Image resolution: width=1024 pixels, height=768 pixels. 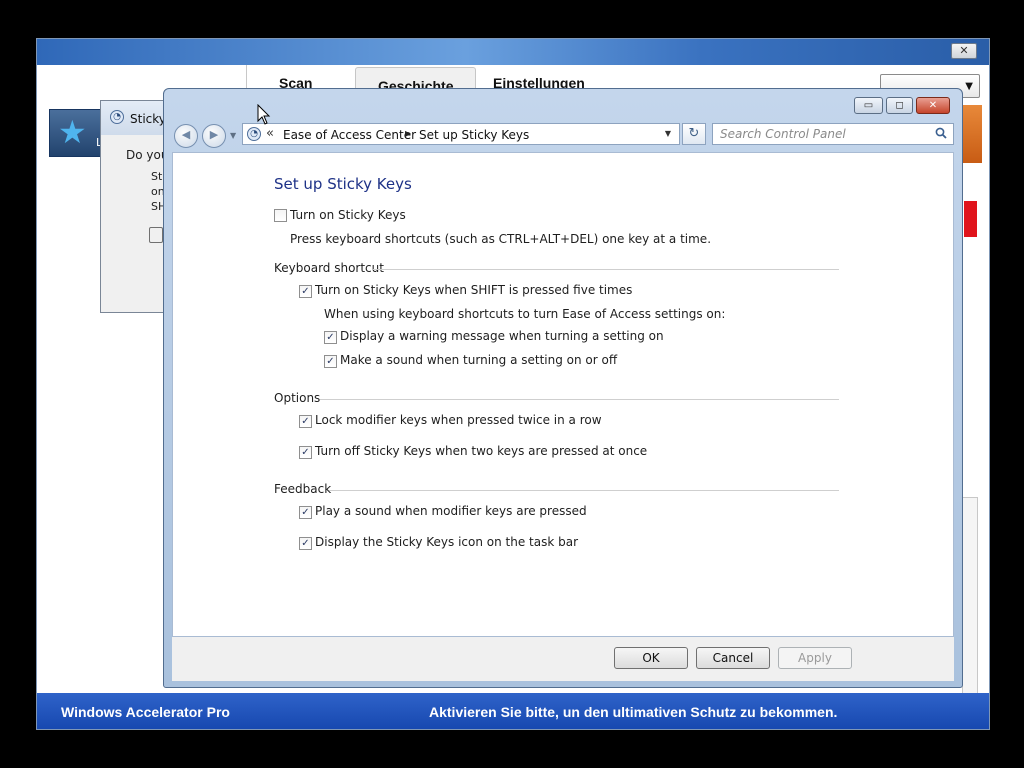 What do you see at coordinates (233, 135) in the screenshot?
I see `recent-pages-dropdown-icon: ▼` at bounding box center [233, 135].